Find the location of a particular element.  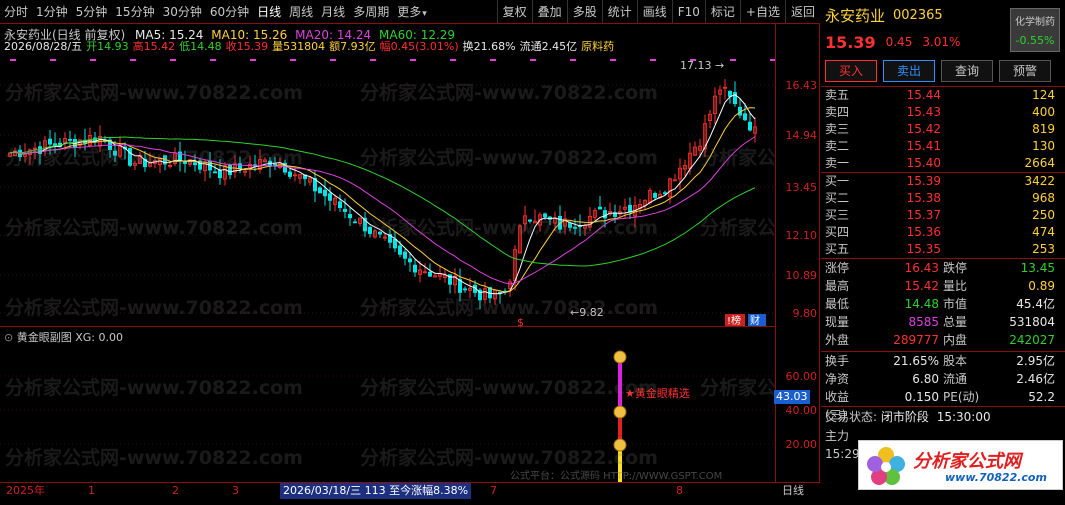

sub-tick-label: 40.00 is located at coordinates (801, 410).